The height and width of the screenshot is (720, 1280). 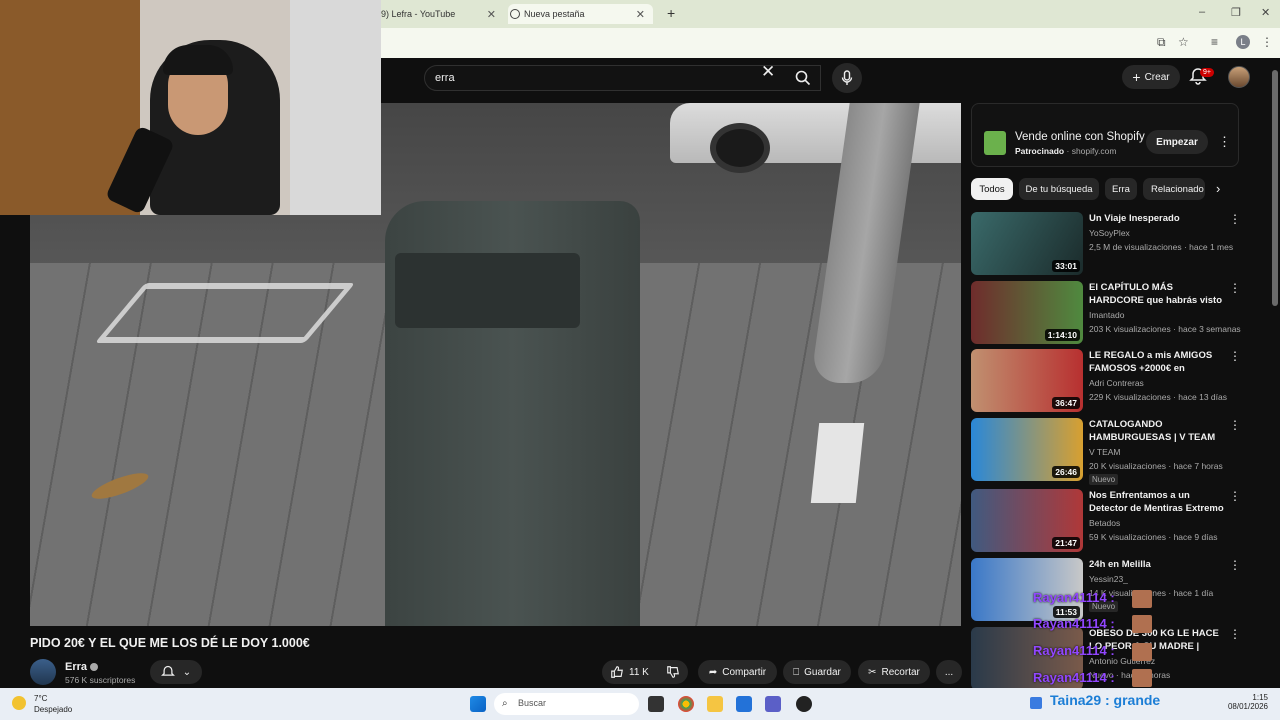 What do you see at coordinates (1161, 42) in the screenshot?
I see `install-icon: ⧉` at bounding box center [1161, 42].